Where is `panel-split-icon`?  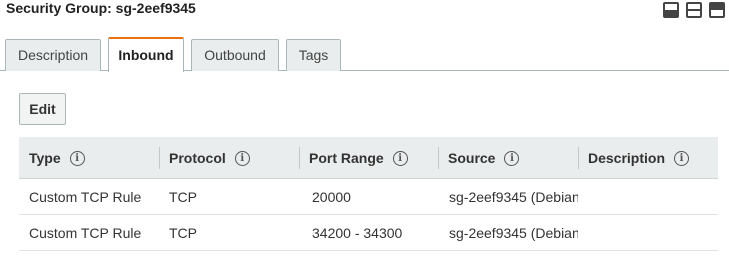
panel-split-icon is located at coordinates (694, 10).